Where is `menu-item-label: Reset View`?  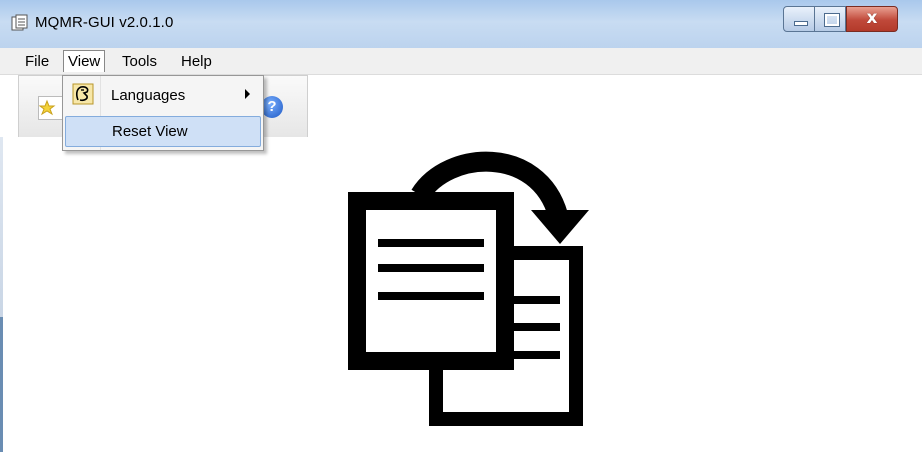
menu-item-label: Reset View is located at coordinates (150, 131).